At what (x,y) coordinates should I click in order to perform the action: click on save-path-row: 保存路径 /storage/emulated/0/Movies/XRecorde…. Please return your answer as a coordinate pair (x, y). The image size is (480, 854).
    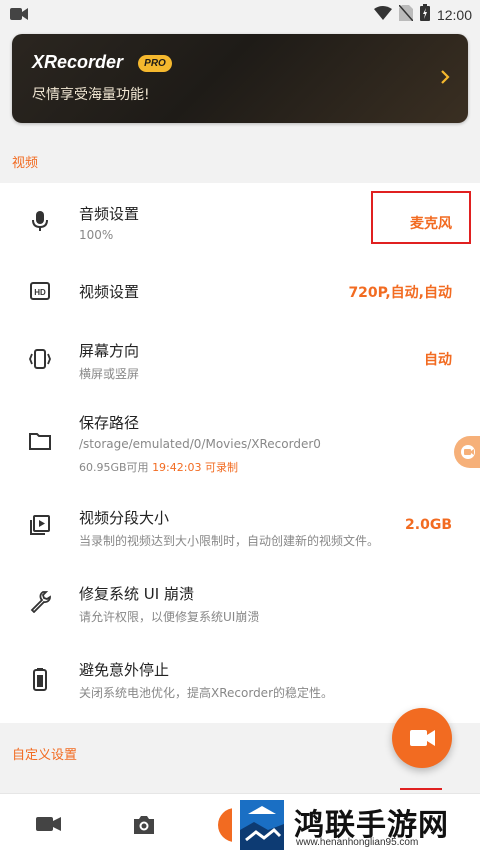
    Looking at the image, I should click on (240, 442).